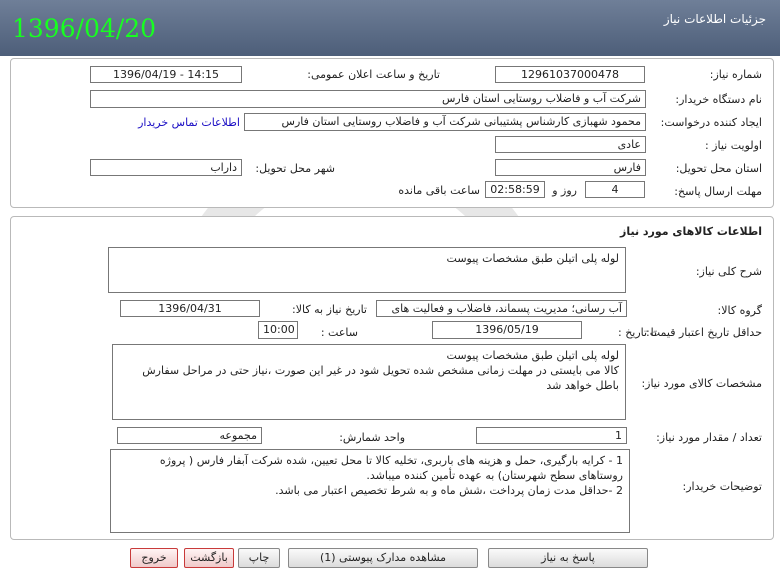  What do you see at coordinates (209, 558) in the screenshot?
I see `back-button: بازگشت` at bounding box center [209, 558].